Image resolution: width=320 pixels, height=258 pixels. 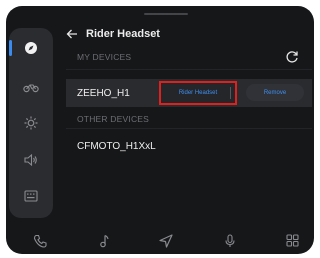 I want to click on motorcycle-icon, so click(x=31, y=87).